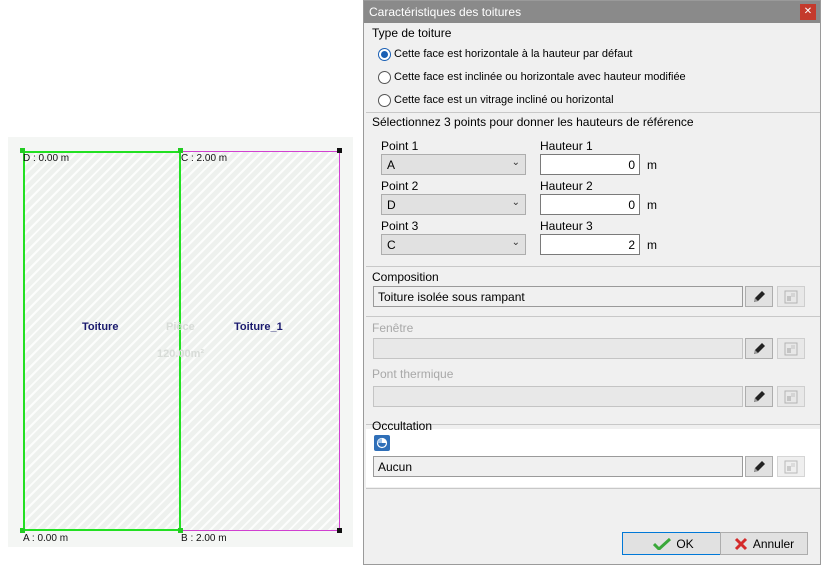  I want to click on point-label-d: D : 0.00 m, so click(46, 158).